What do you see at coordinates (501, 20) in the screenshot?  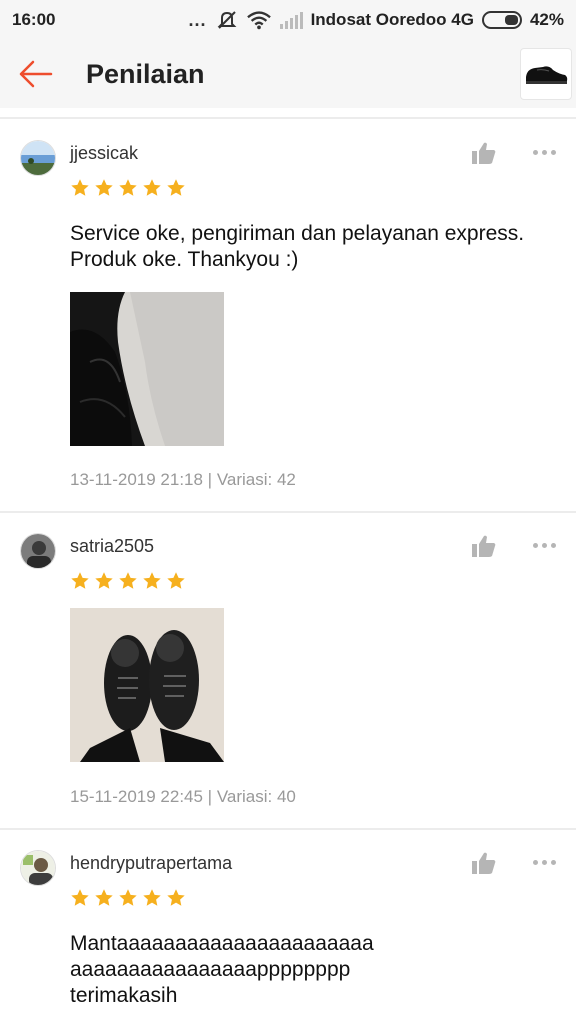 I see `battery-icon` at bounding box center [501, 20].